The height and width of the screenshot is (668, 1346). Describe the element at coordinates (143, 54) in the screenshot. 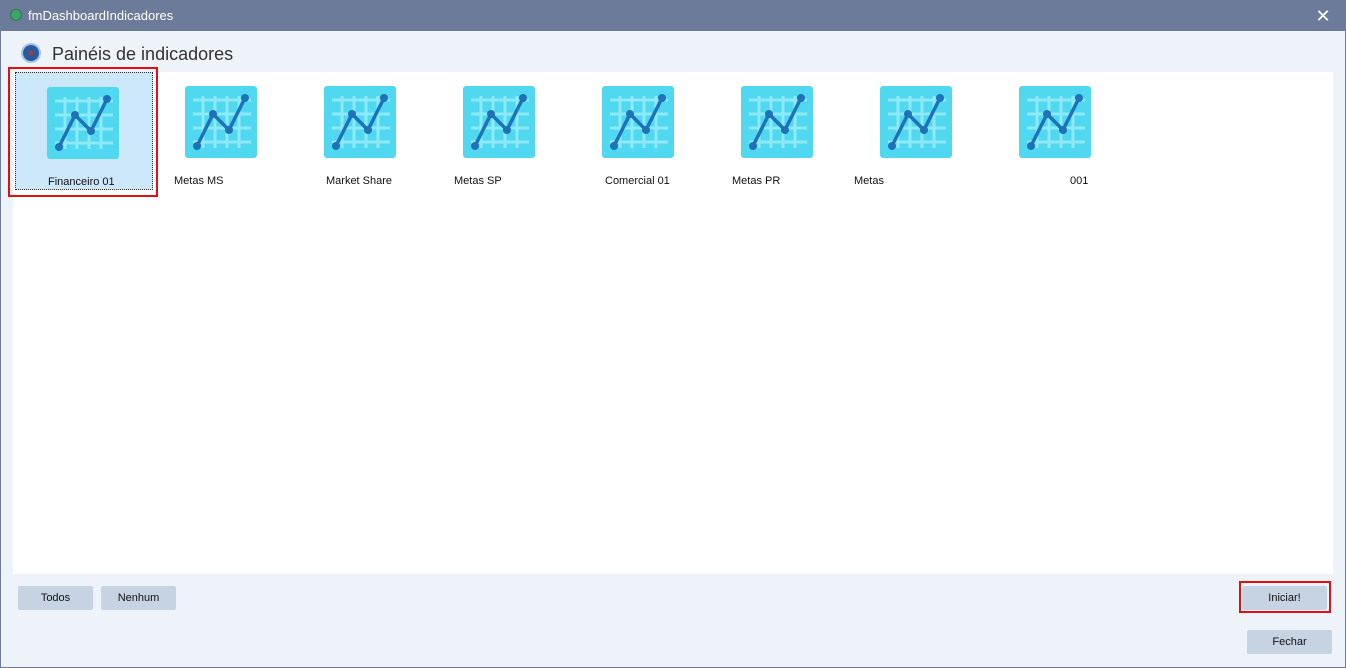

I see `page-title: Painéis de indicadores` at that location.